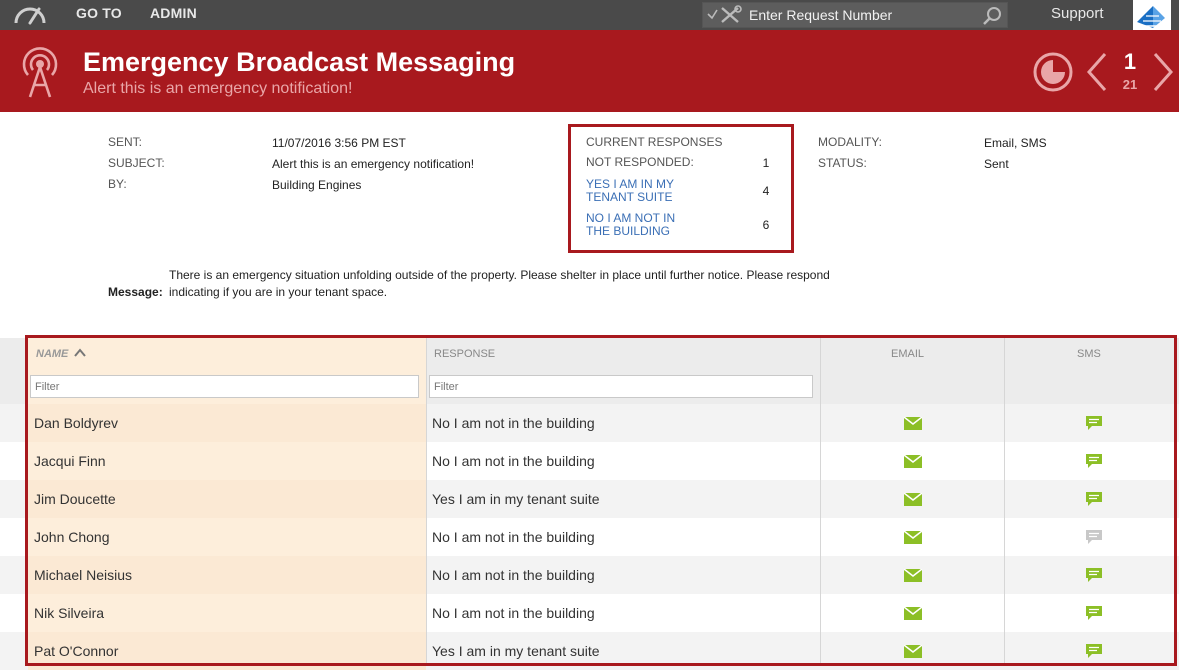 The width and height of the screenshot is (1179, 670). Describe the element at coordinates (173, 13) in the screenshot. I see `nav-admin: ADMIN` at that location.